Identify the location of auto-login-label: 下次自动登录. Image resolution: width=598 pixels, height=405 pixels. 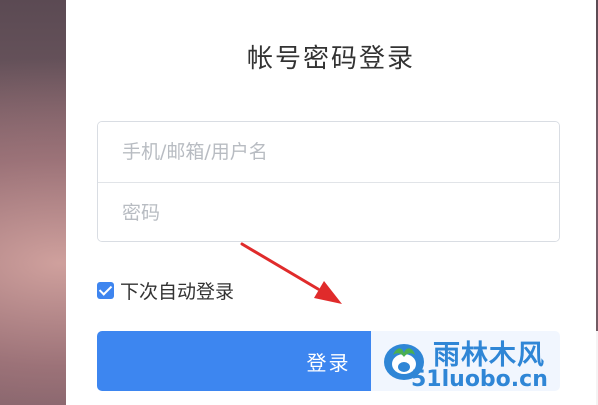
(177, 292).